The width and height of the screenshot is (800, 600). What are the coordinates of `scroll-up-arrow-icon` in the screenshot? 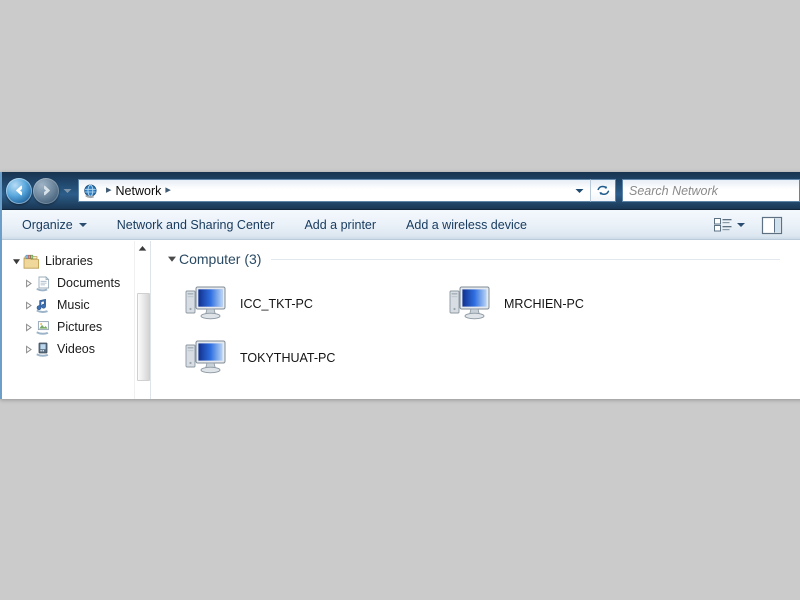 It's located at (142, 248).